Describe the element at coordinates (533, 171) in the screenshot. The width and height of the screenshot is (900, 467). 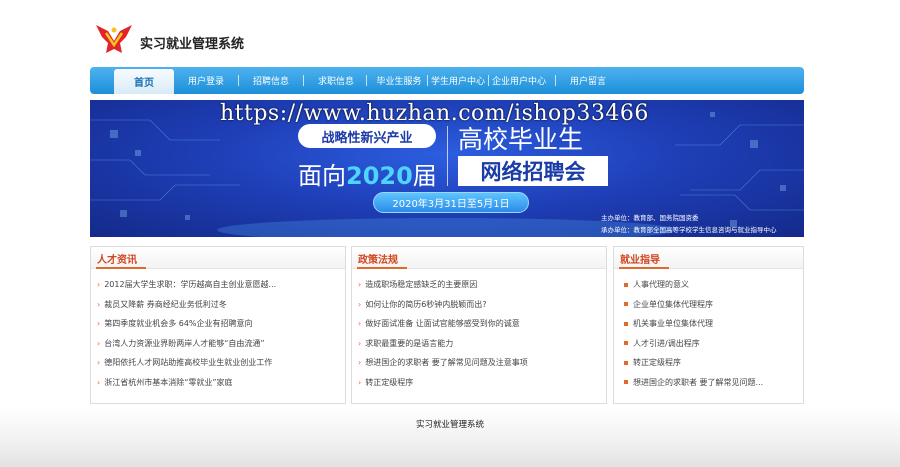
I see `banner-title-line2: 网络招聘会` at that location.